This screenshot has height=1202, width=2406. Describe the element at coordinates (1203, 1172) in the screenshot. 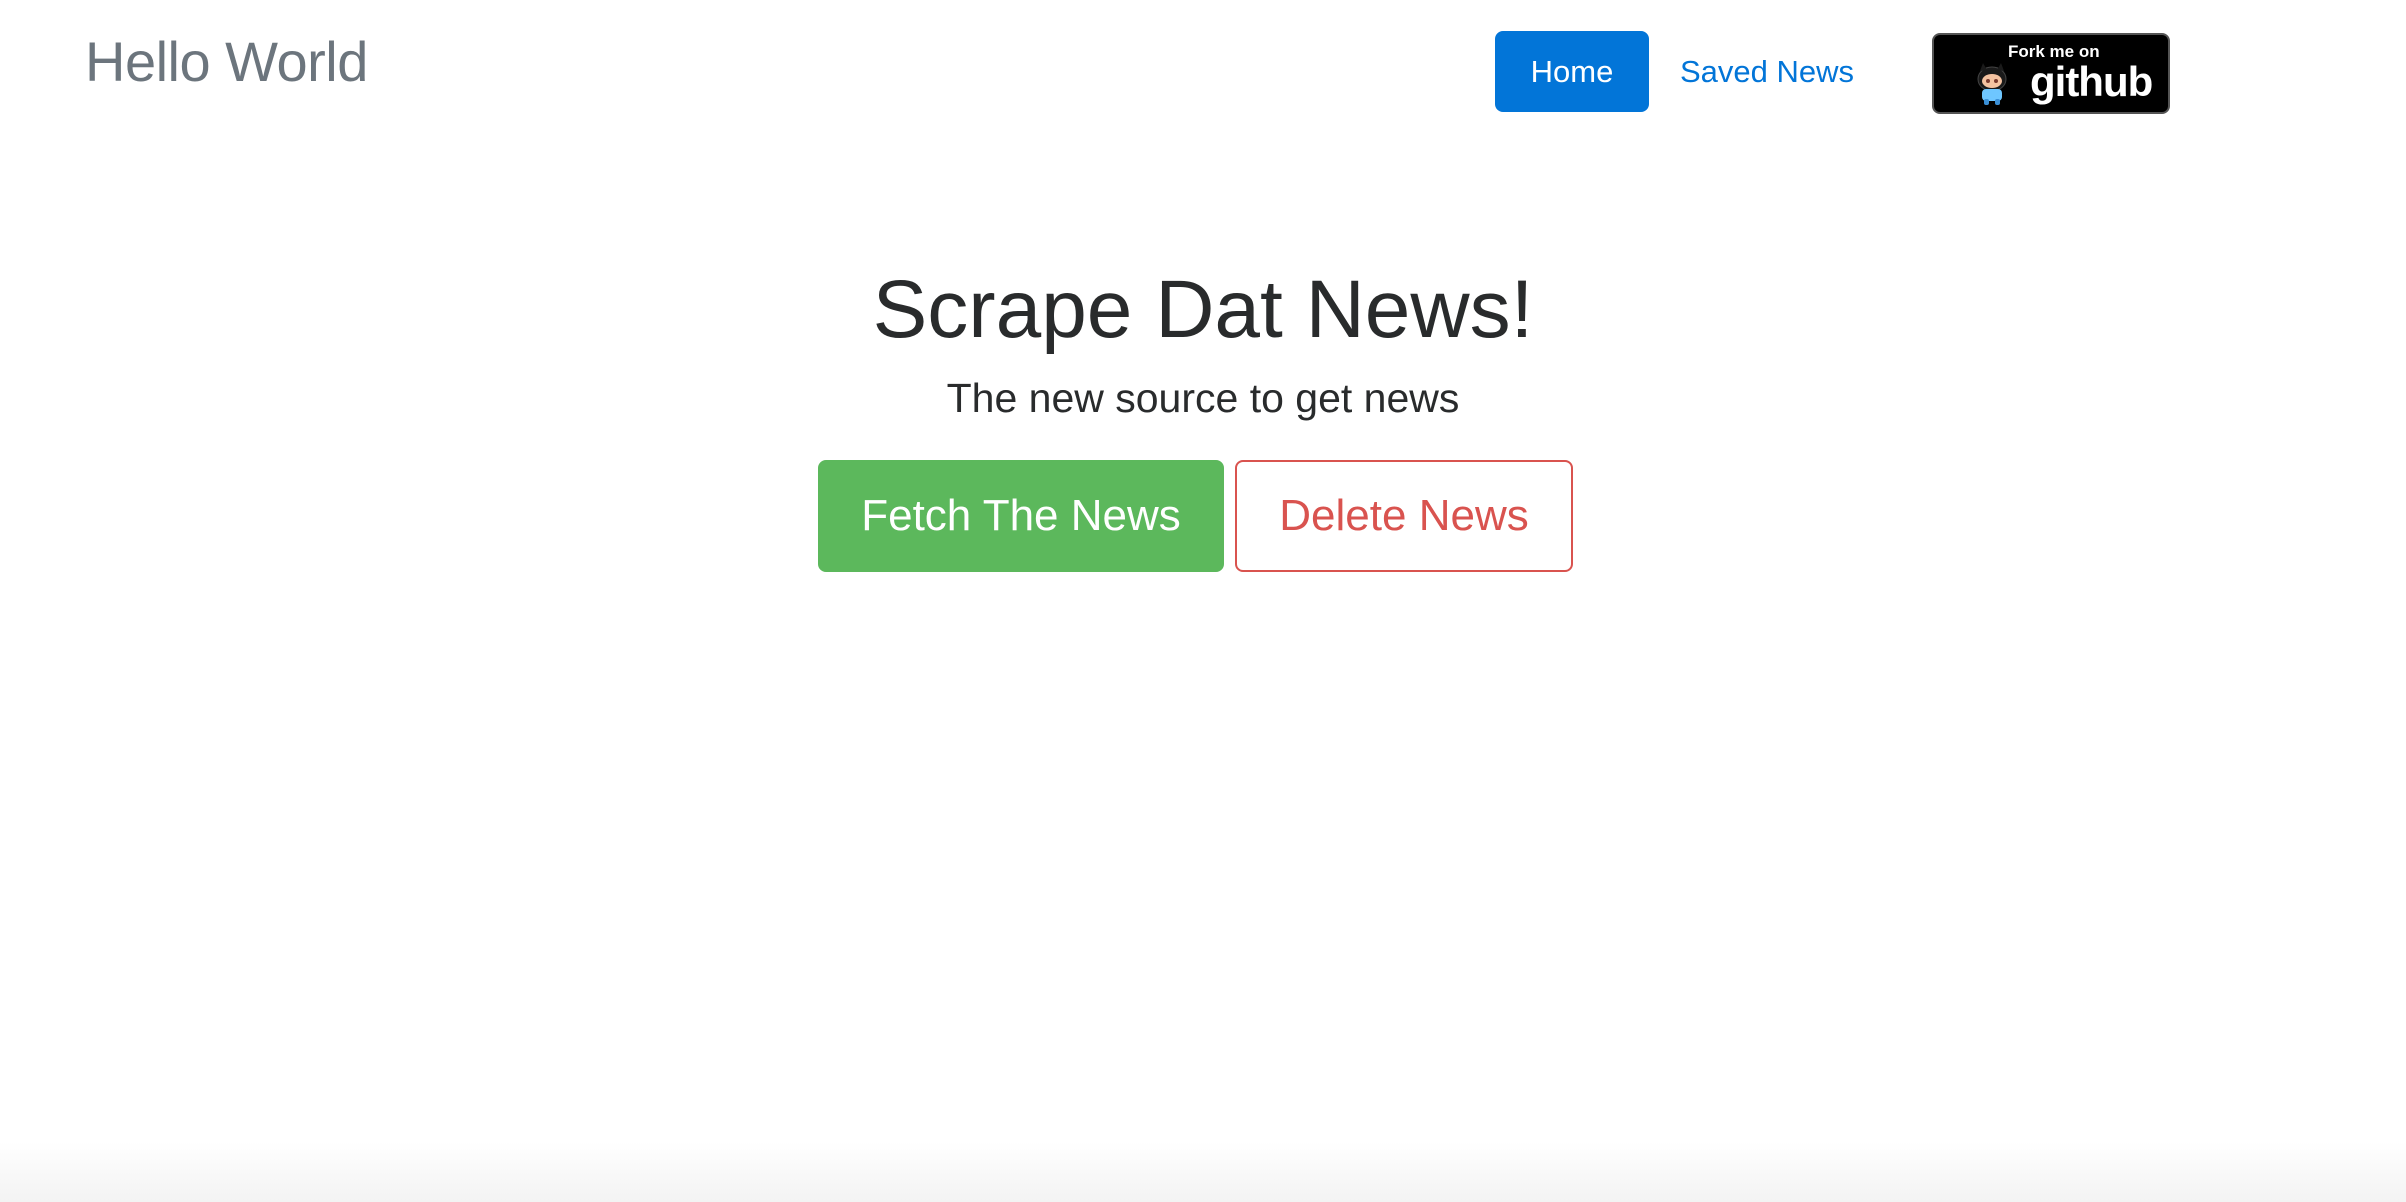

I see `footer-shade` at that location.